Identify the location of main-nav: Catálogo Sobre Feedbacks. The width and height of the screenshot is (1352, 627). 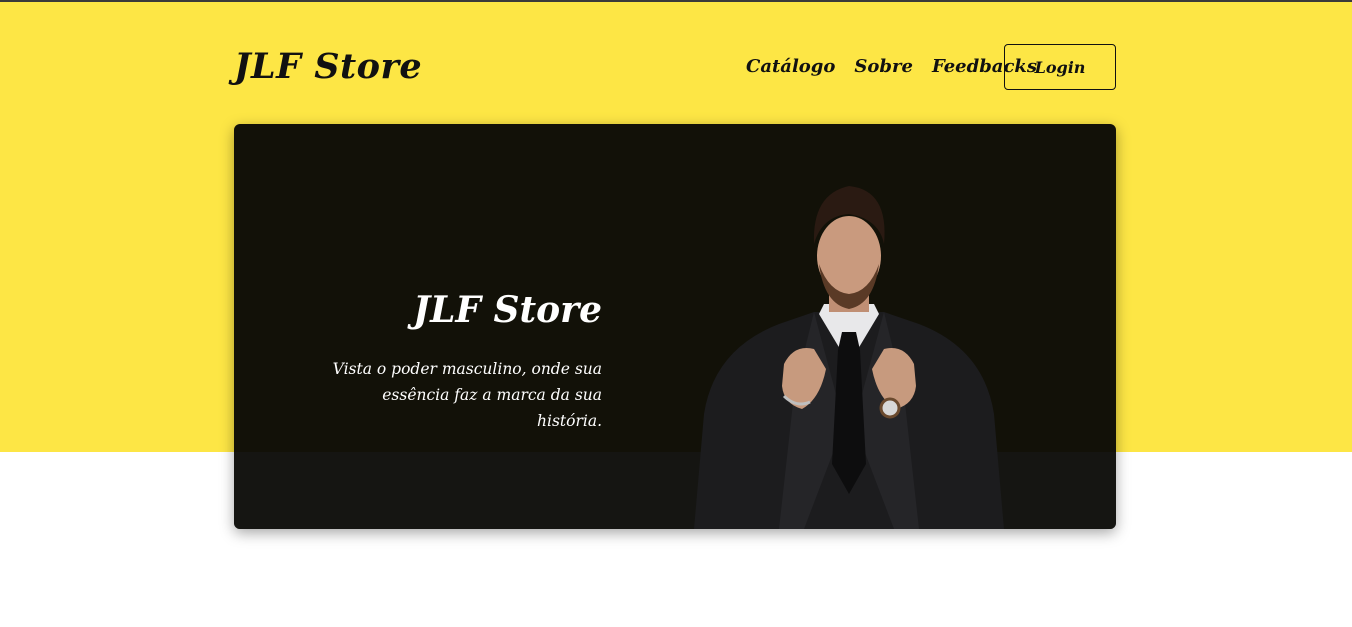
(891, 66).